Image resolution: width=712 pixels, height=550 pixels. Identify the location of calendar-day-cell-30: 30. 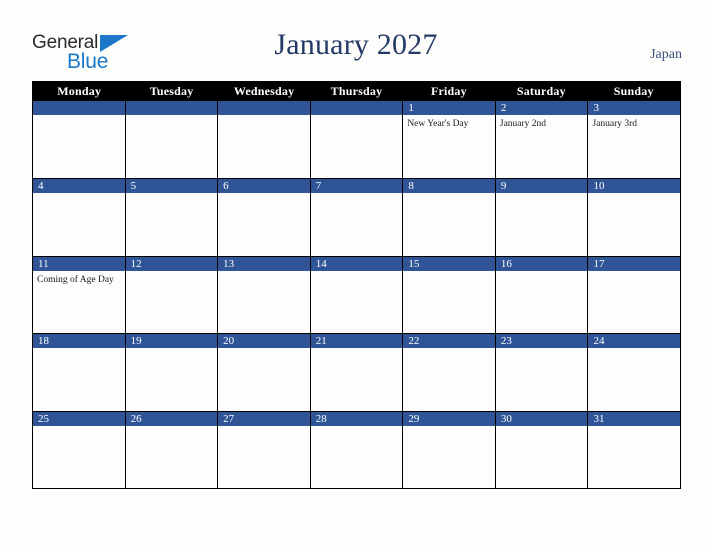
(541, 449).